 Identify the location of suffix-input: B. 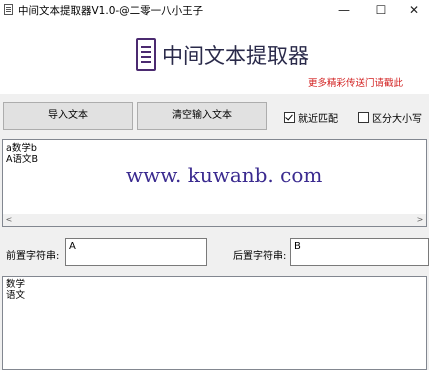
(359, 252).